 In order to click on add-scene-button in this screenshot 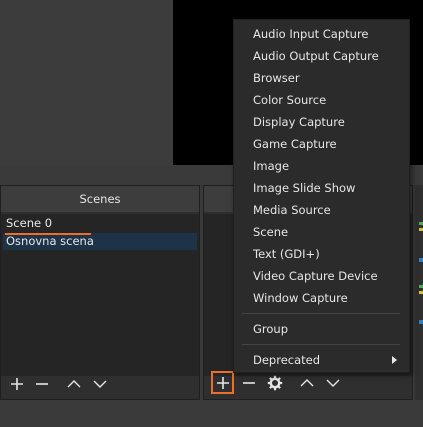, I will do `click(17, 384)`.